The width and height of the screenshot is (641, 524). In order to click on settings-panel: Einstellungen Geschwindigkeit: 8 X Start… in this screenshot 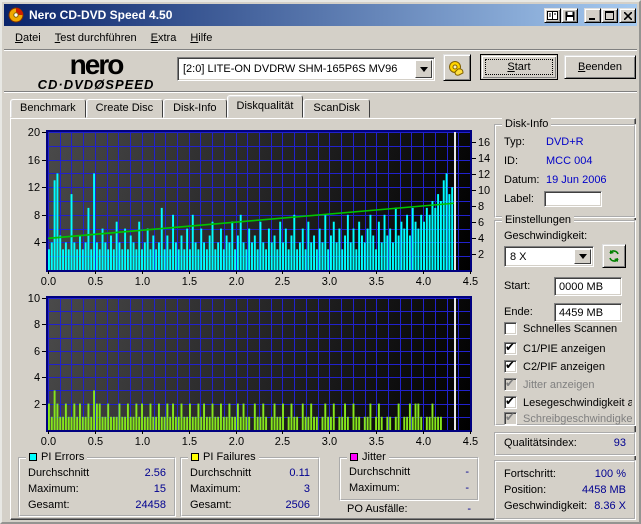, I will do `click(565, 320)`.